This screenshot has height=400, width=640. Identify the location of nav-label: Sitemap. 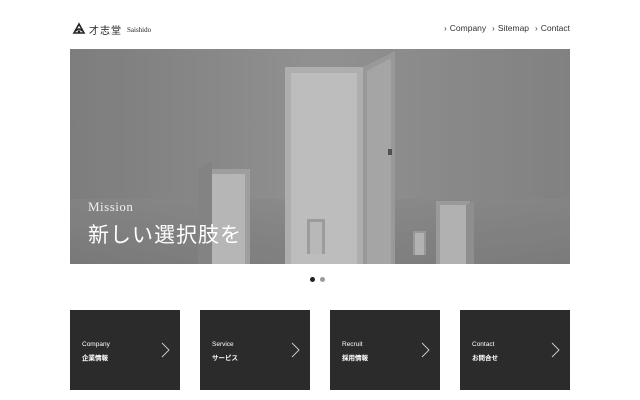
(513, 28).